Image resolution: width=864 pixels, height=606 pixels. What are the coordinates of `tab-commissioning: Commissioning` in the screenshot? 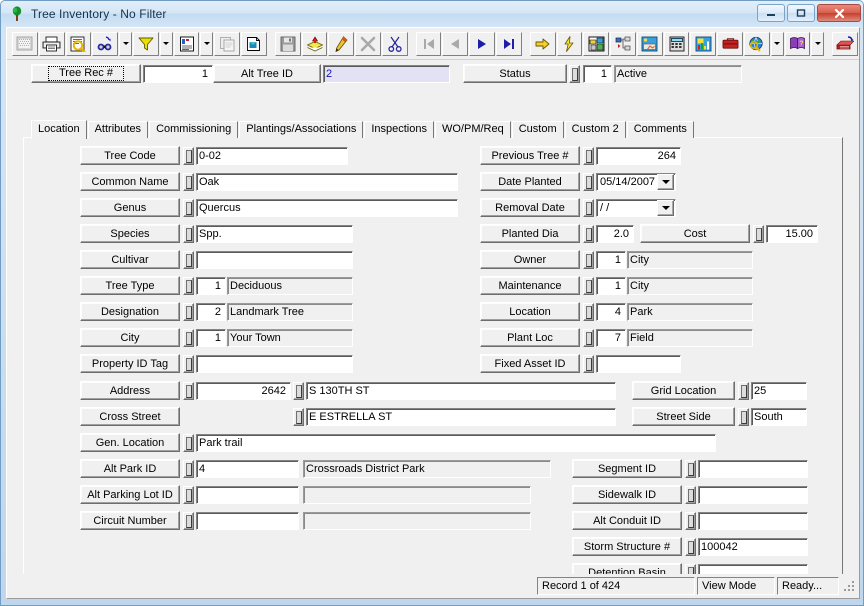 It's located at (194, 129).